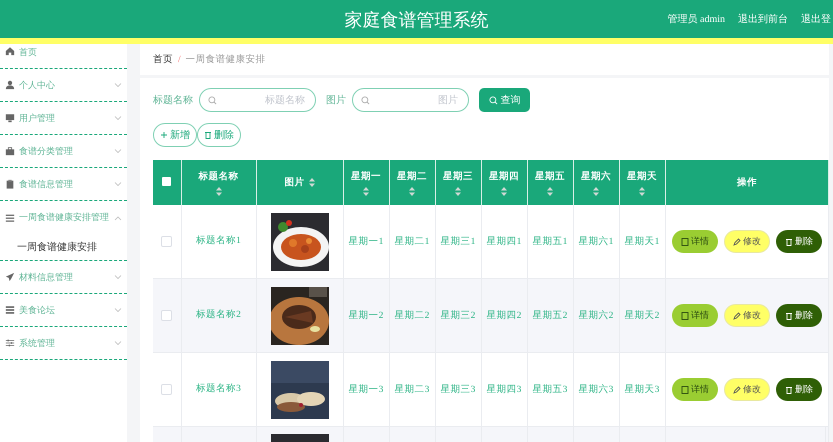  What do you see at coordinates (416, 20) in the screenshot?
I see `app-title: 家庭食谱管理系统` at bounding box center [416, 20].